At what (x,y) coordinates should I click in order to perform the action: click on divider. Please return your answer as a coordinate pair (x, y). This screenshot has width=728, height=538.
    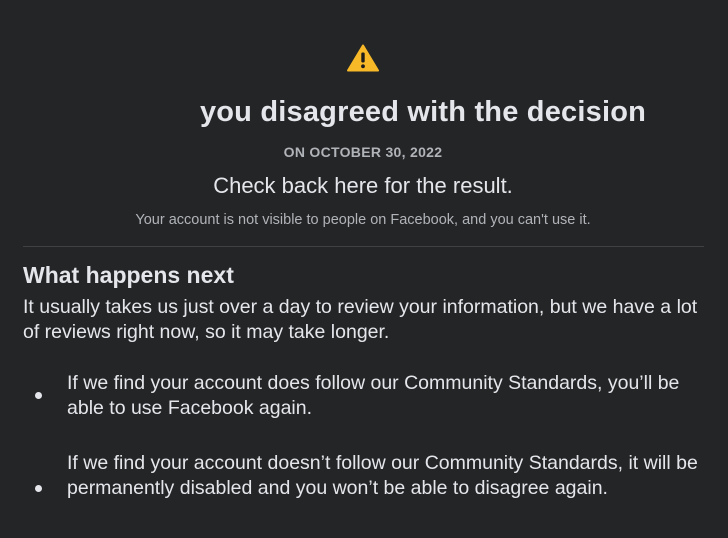
    Looking at the image, I should click on (363, 246).